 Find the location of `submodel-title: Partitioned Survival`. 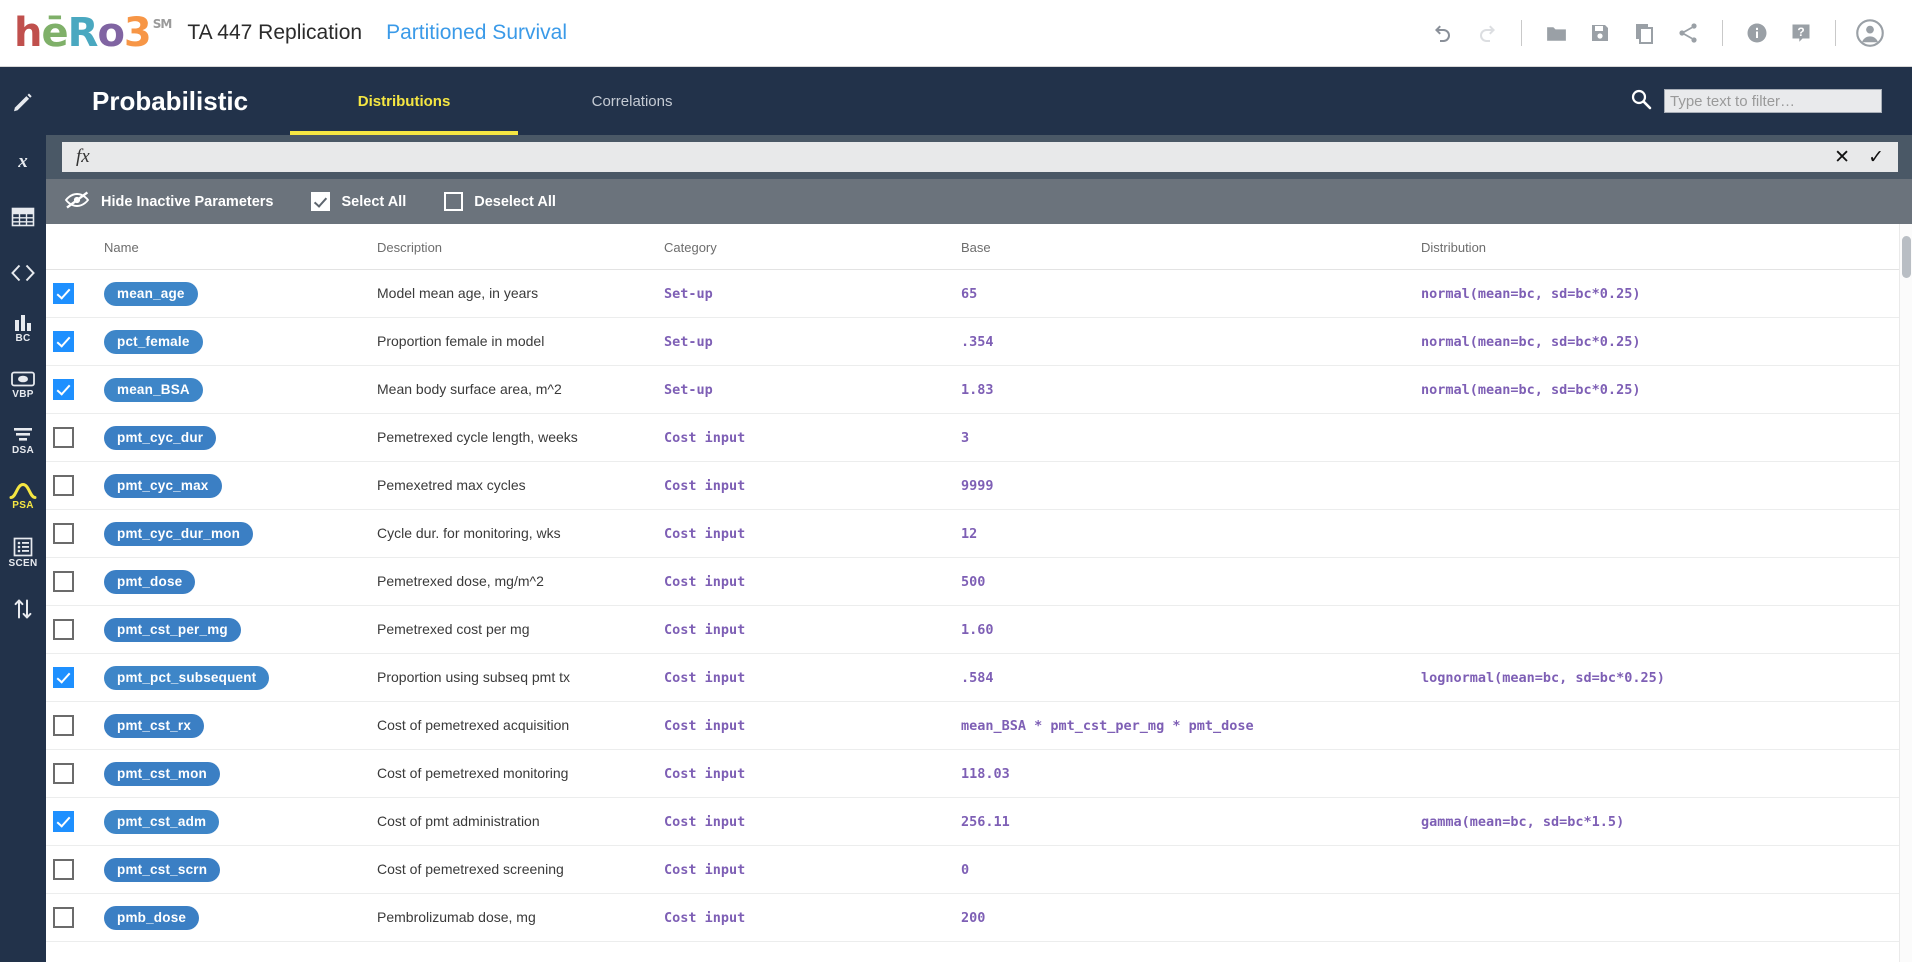

submodel-title: Partitioned Survival is located at coordinates (476, 33).